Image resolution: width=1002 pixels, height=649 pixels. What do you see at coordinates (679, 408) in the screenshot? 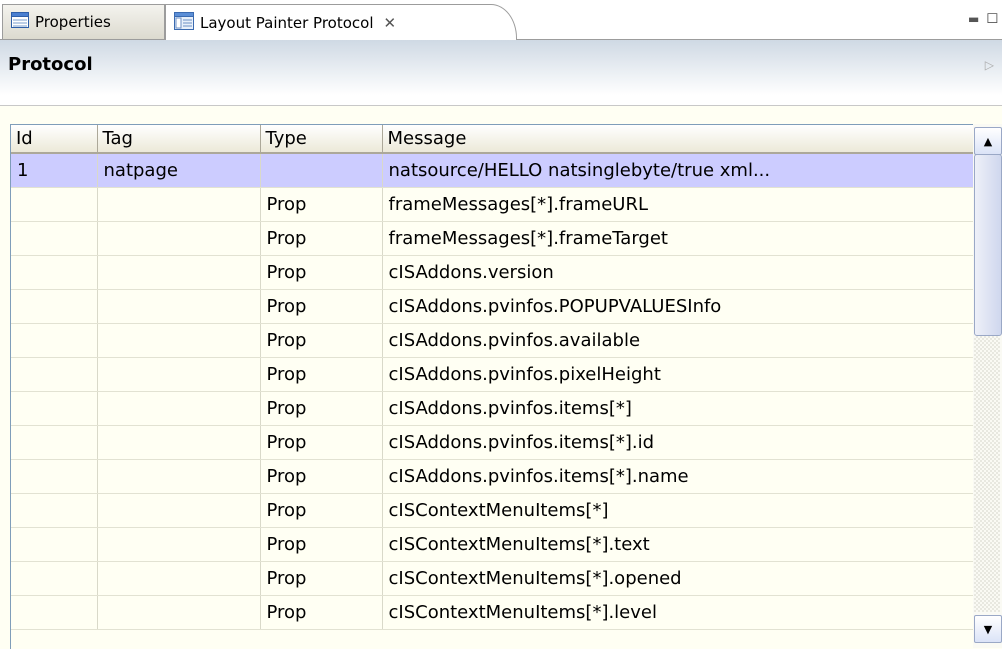
I see `cell-message: cISAddons.pvinfos.items[*]` at bounding box center [679, 408].